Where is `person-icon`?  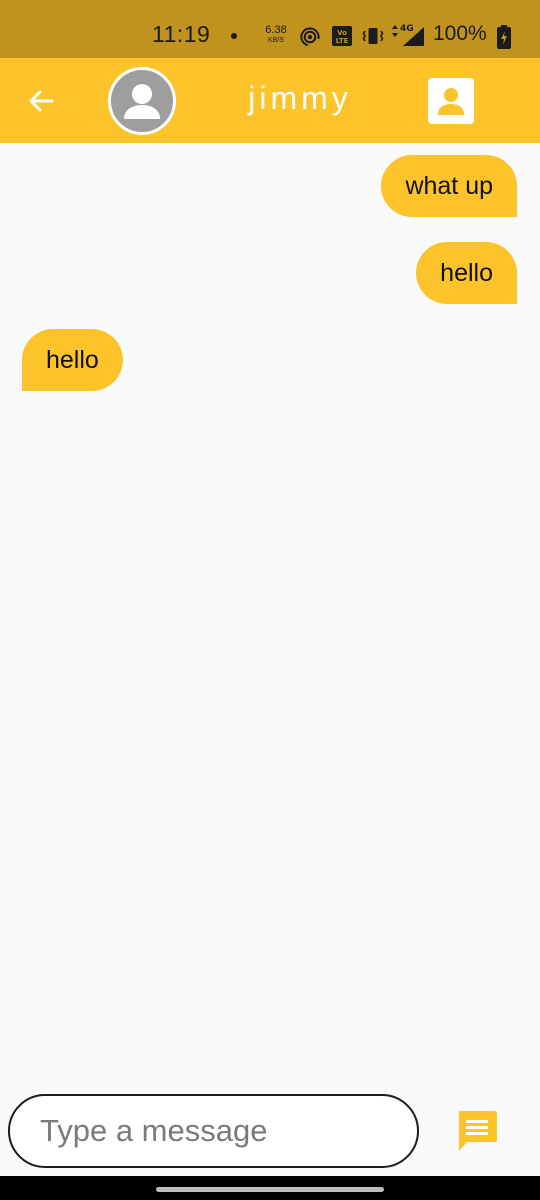 person-icon is located at coordinates (142, 101).